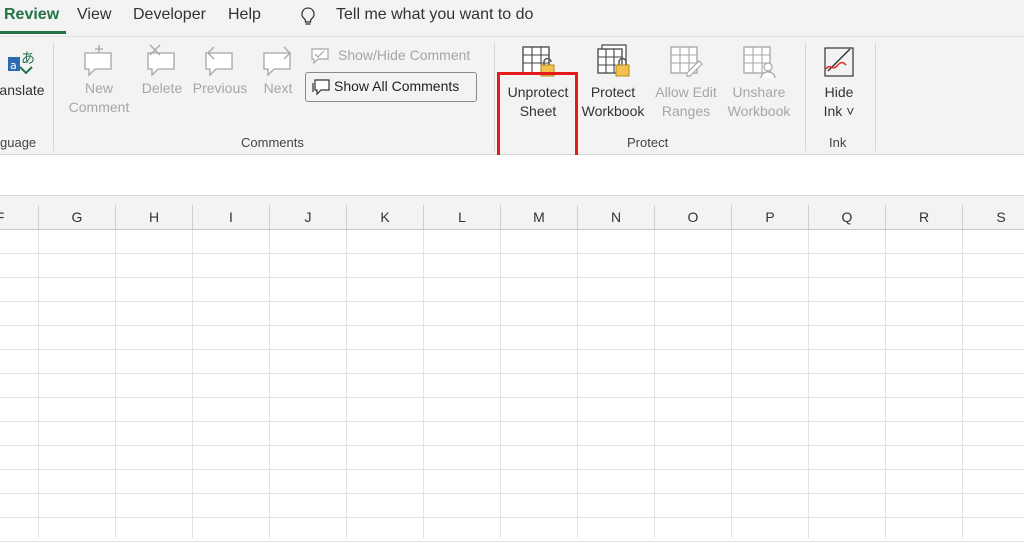  What do you see at coordinates (161, 60) in the screenshot?
I see `delete-comment-icon` at bounding box center [161, 60].